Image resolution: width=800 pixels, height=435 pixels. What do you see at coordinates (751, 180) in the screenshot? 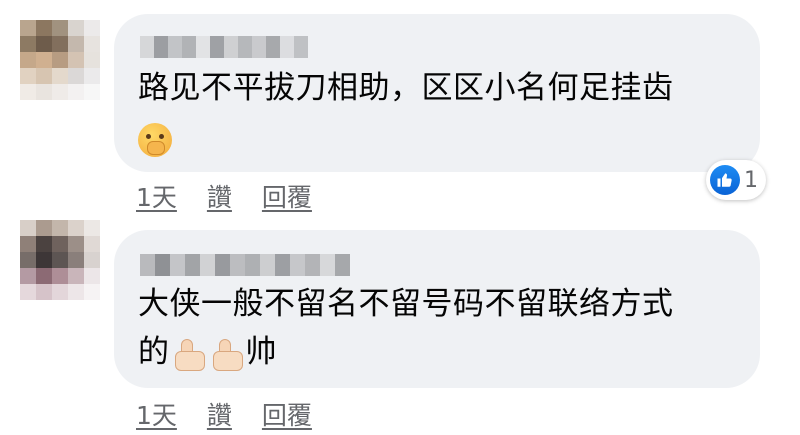
I see `reaction-count: 1` at bounding box center [751, 180].